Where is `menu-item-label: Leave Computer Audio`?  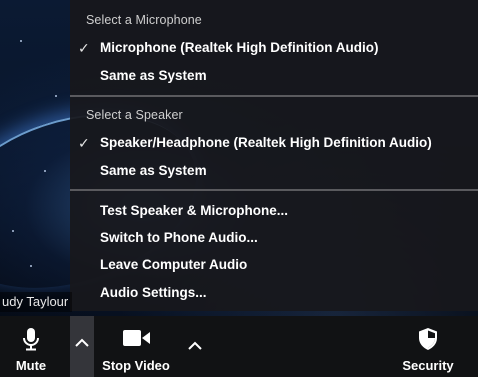 menu-item-label: Leave Computer Audio is located at coordinates (174, 264).